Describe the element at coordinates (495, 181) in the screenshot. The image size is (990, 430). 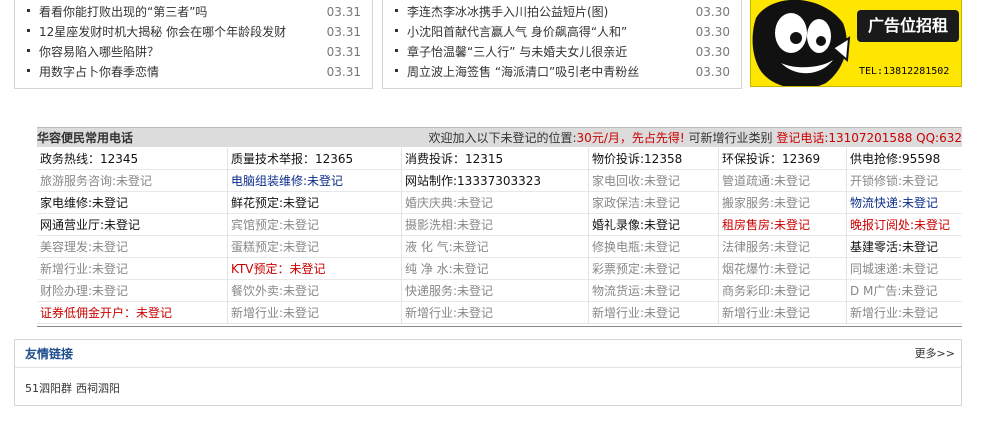
I see `phone-entry: 网站制作:13337303323` at that location.